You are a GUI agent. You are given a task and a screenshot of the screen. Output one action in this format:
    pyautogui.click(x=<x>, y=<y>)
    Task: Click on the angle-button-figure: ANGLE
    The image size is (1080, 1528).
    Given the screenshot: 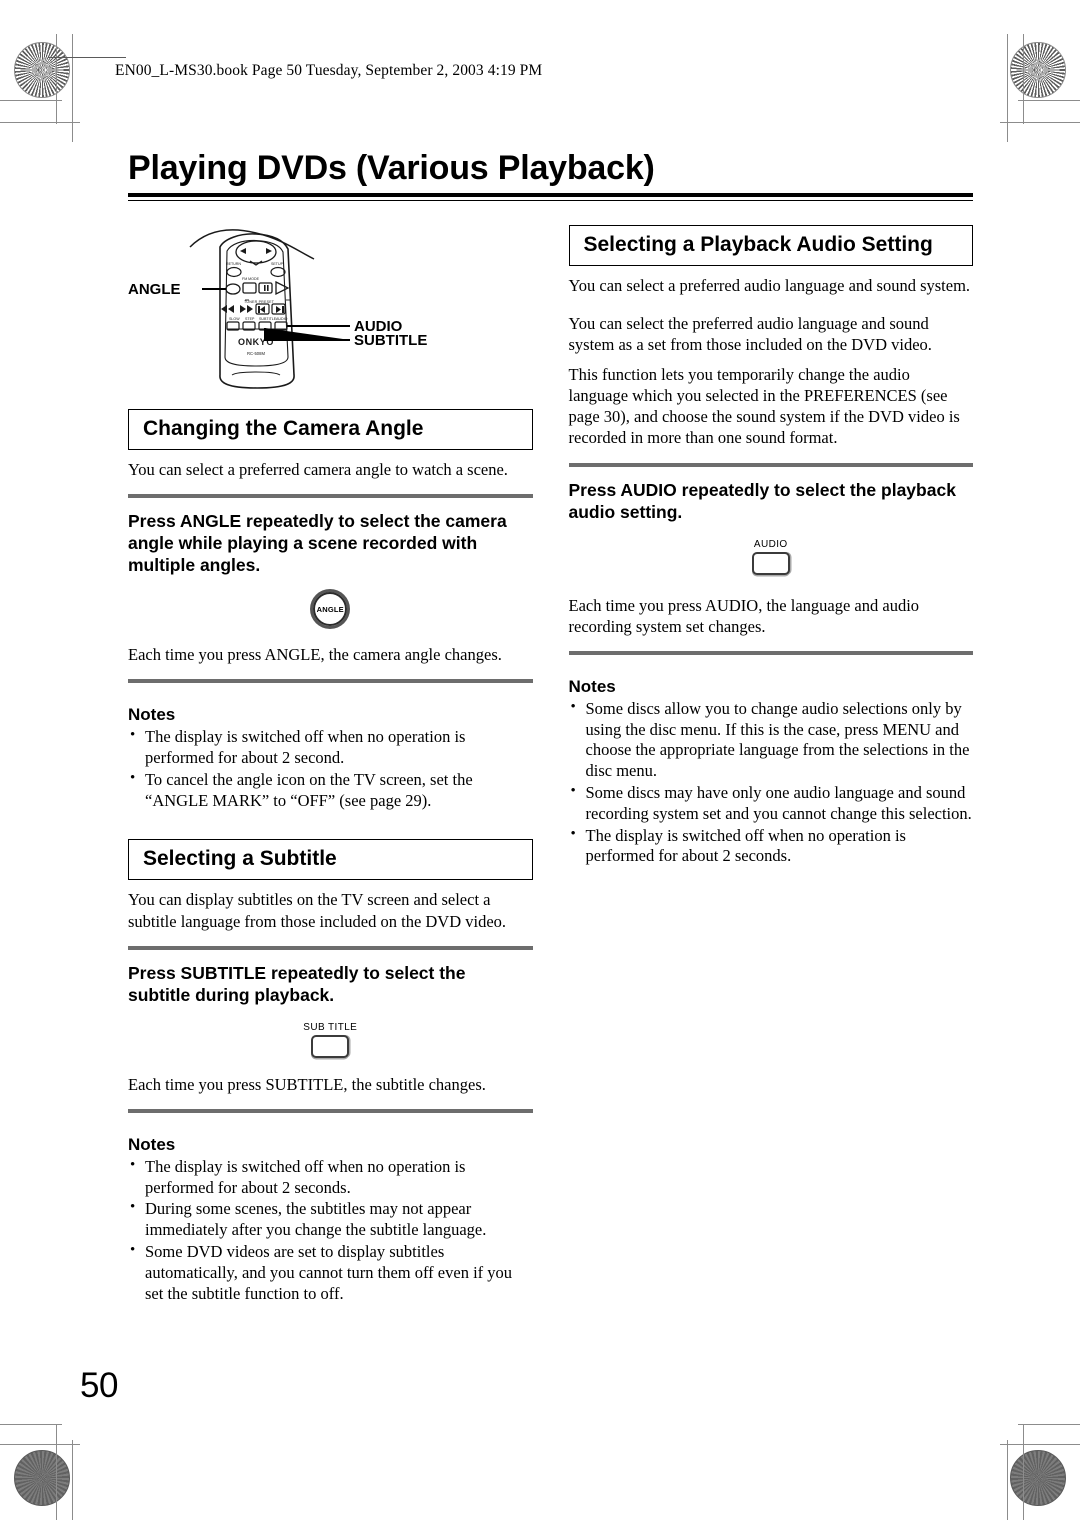 What is the action you would take?
    pyautogui.click(x=330, y=609)
    